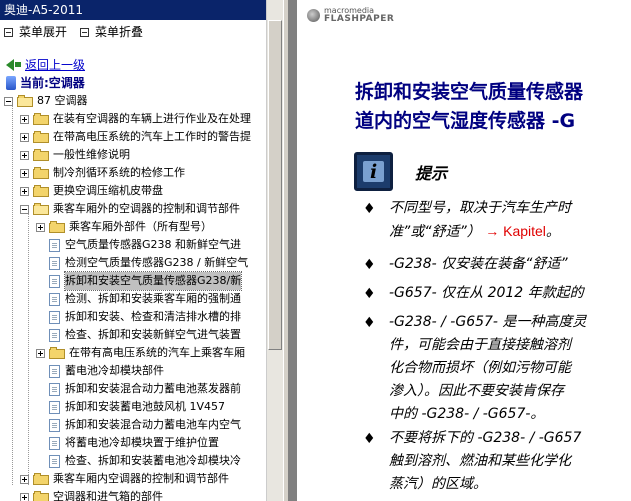 Image resolution: width=631 pixels, height=501 pixels. Describe the element at coordinates (469, 92) in the screenshot. I see `heading-line-1: 拆卸和安装空气质量传感器` at that location.